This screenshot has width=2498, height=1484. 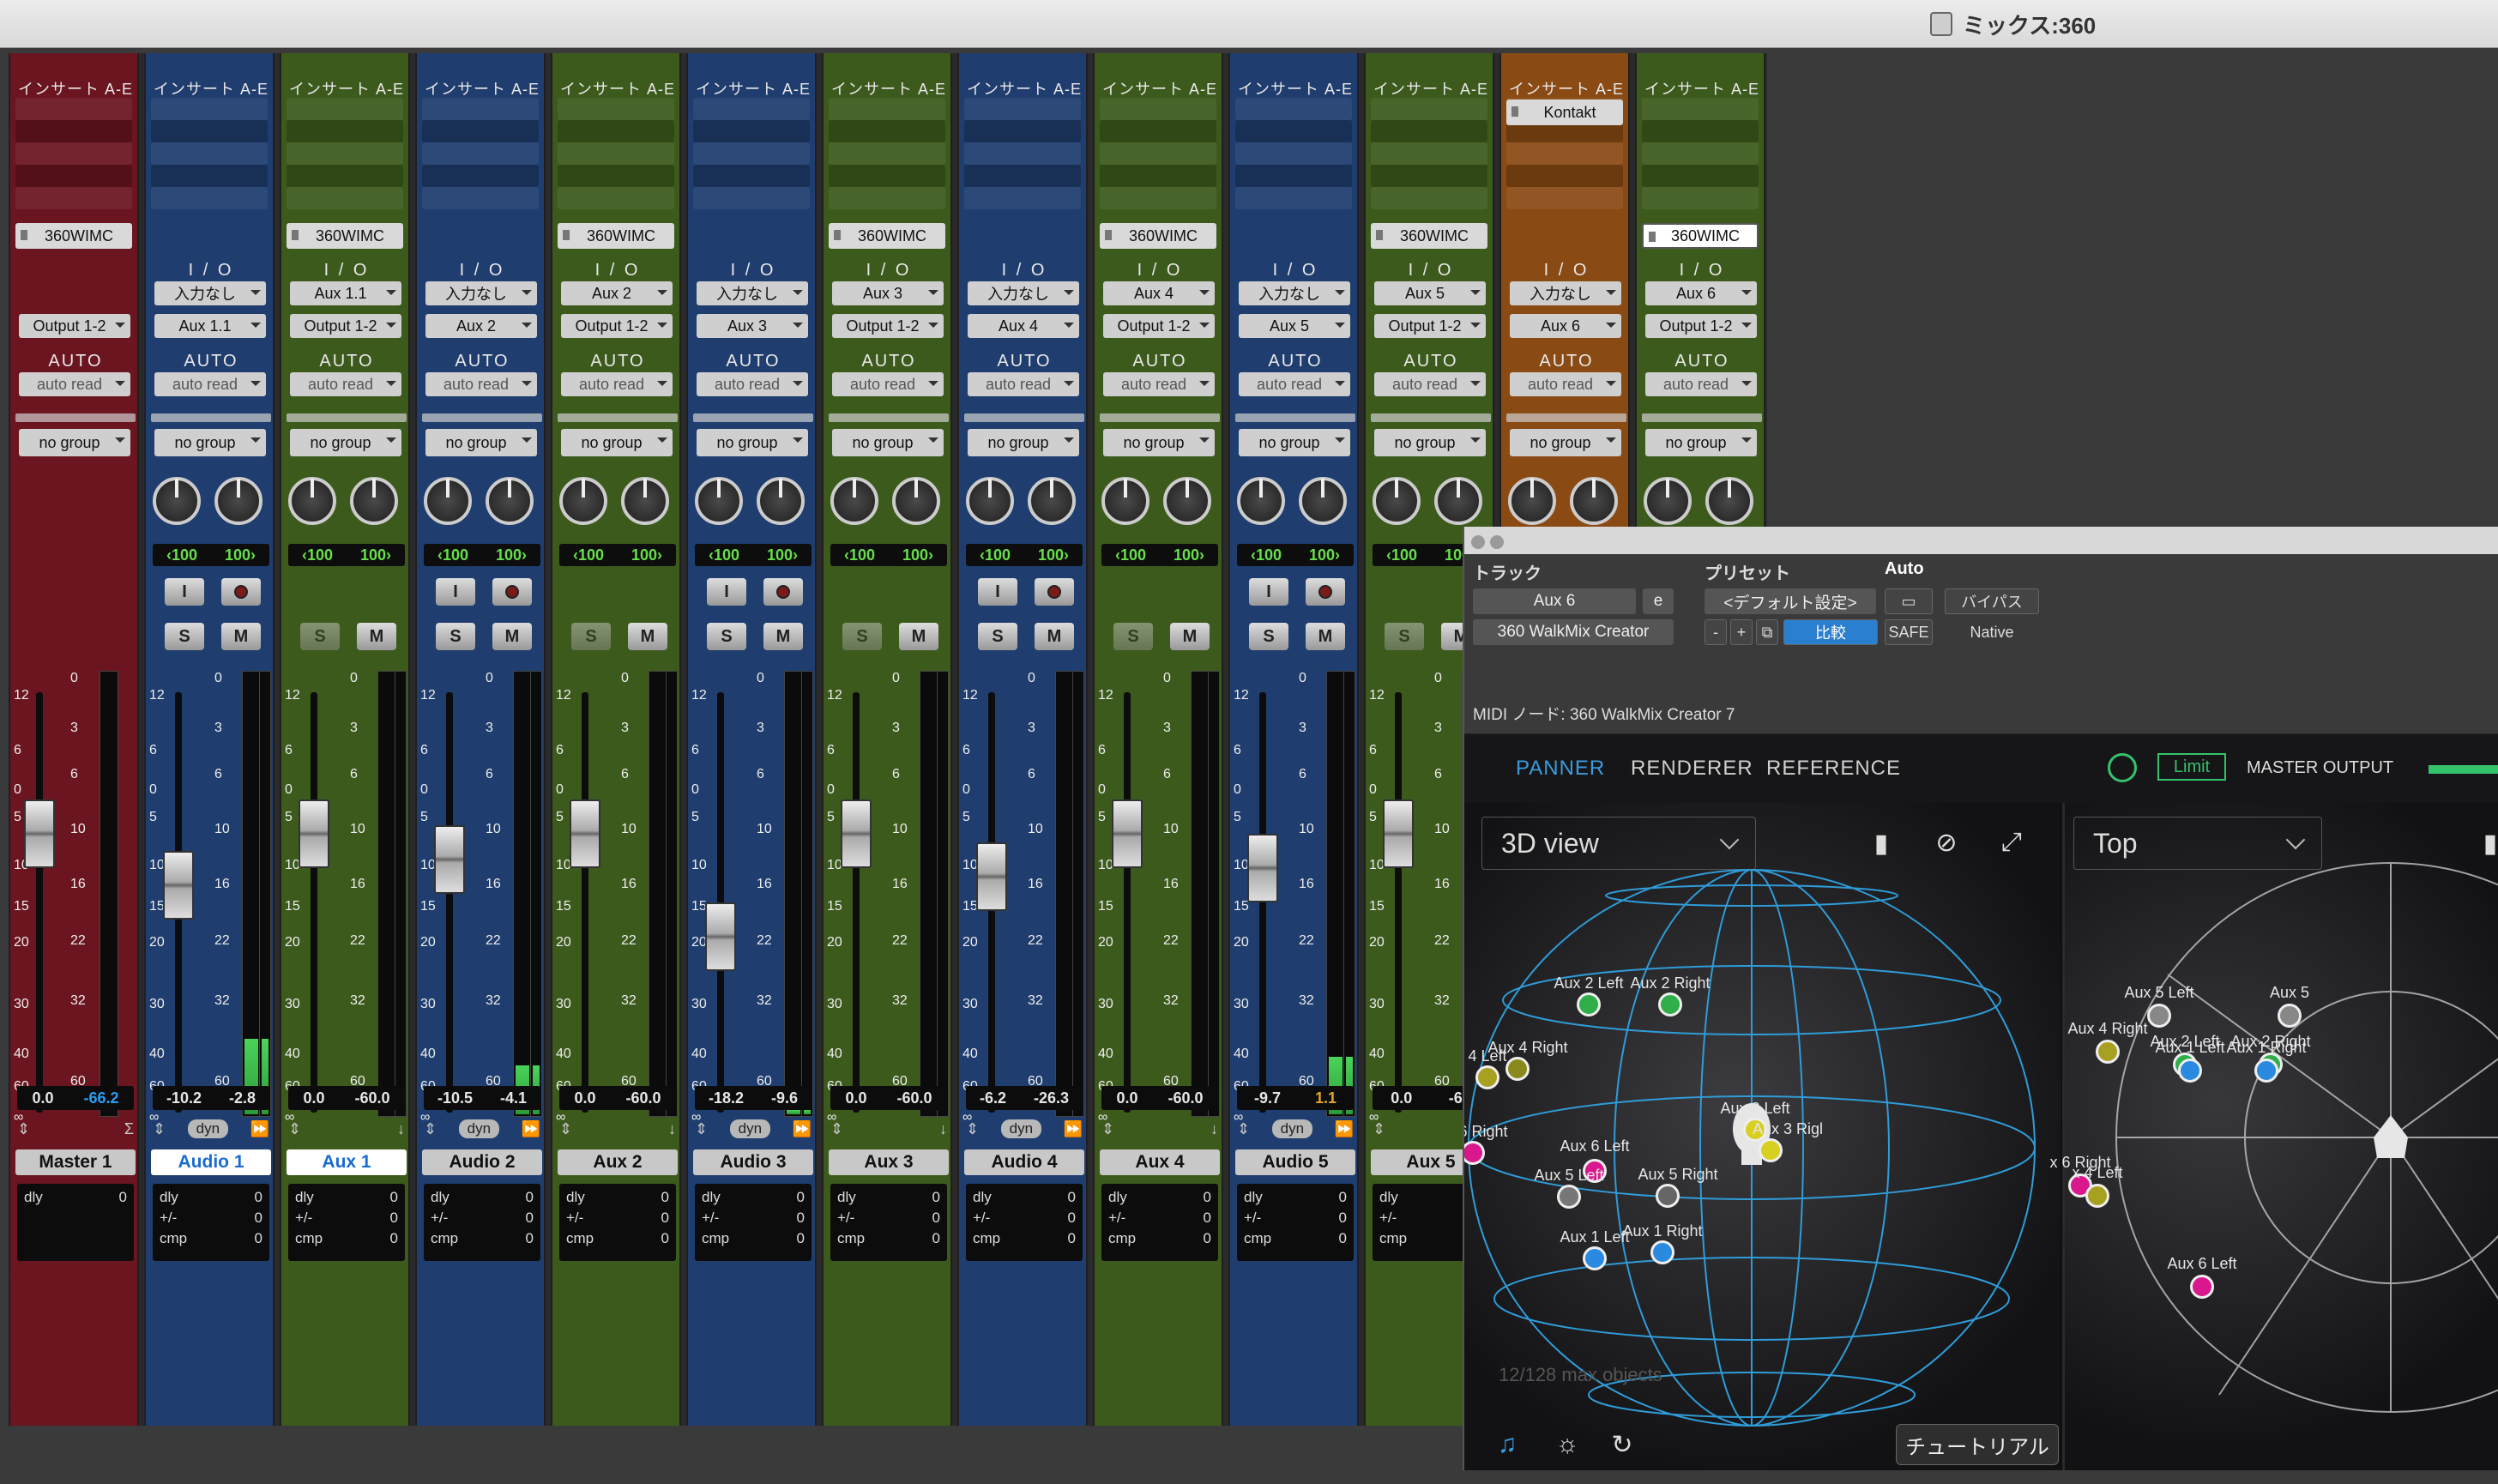 I want to click on preset-plus-button: +, so click(x=1741, y=632).